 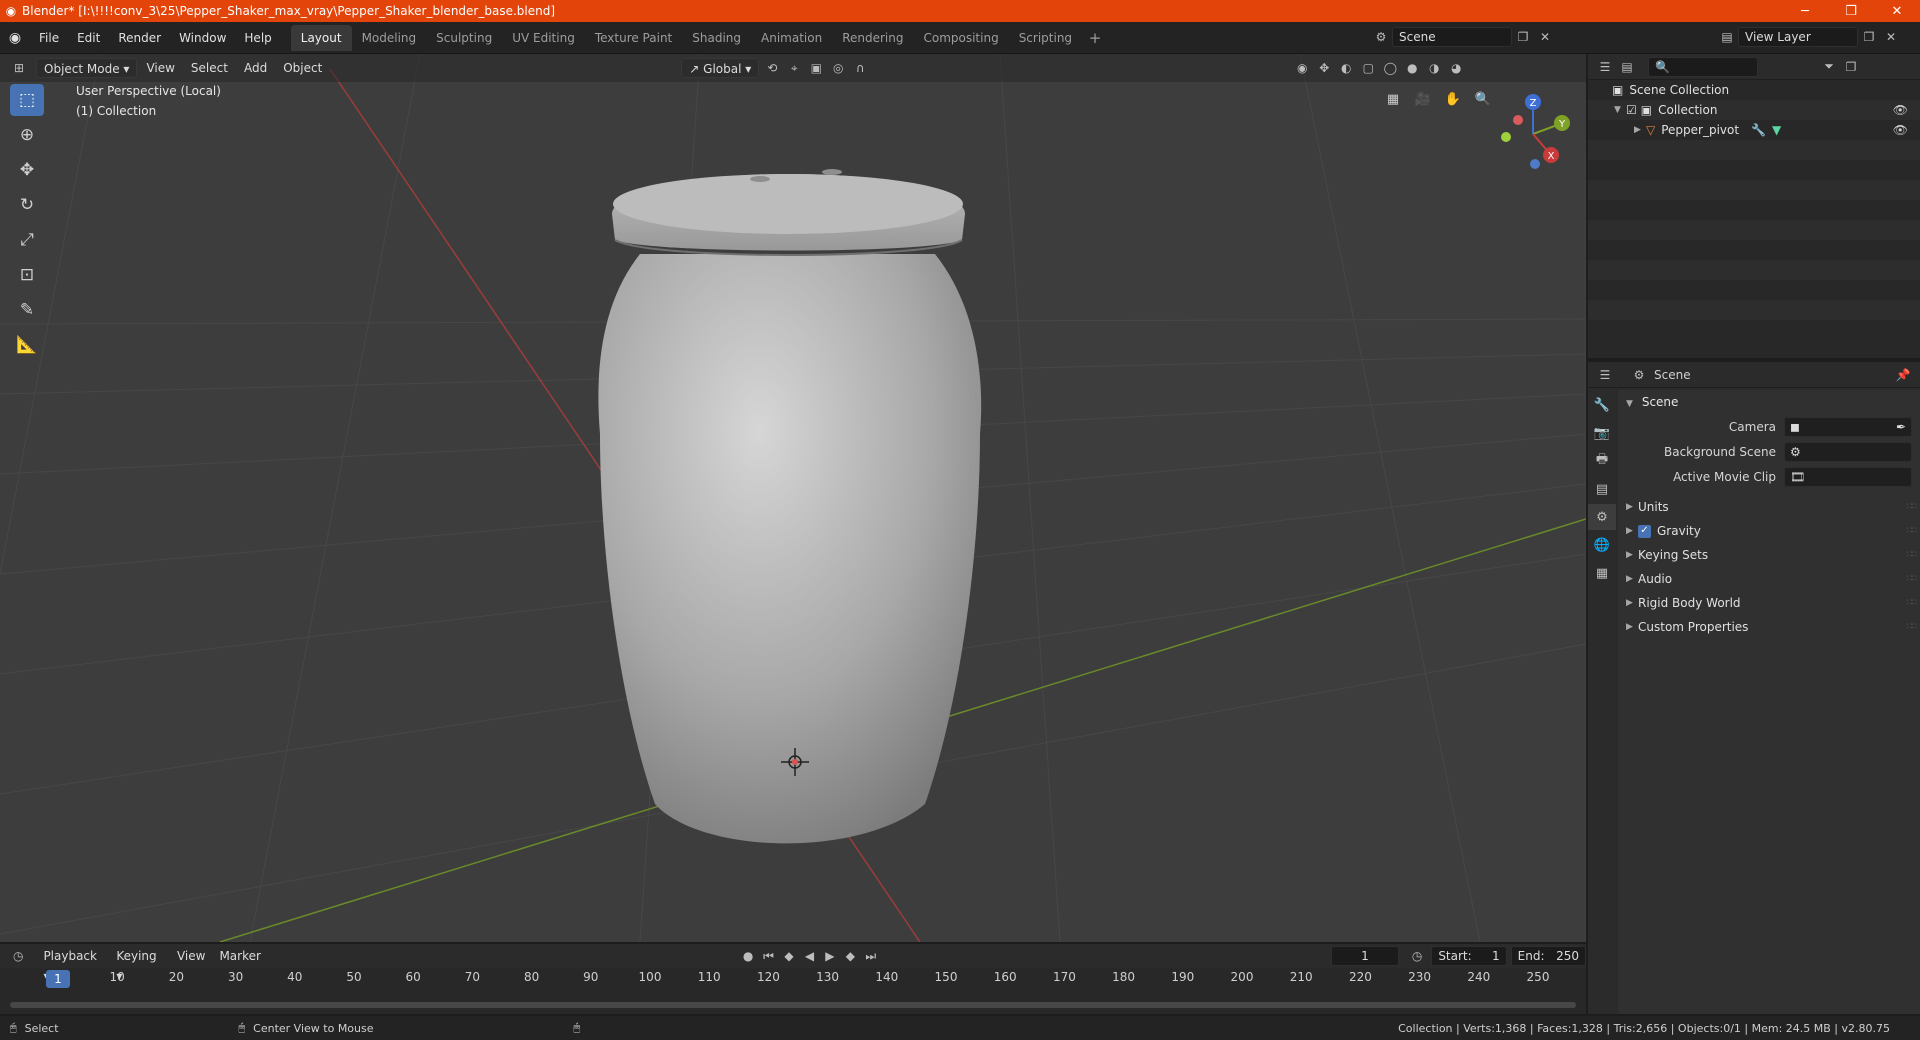 I want to click on render-tab-icon: 📷, so click(x=1602, y=433).